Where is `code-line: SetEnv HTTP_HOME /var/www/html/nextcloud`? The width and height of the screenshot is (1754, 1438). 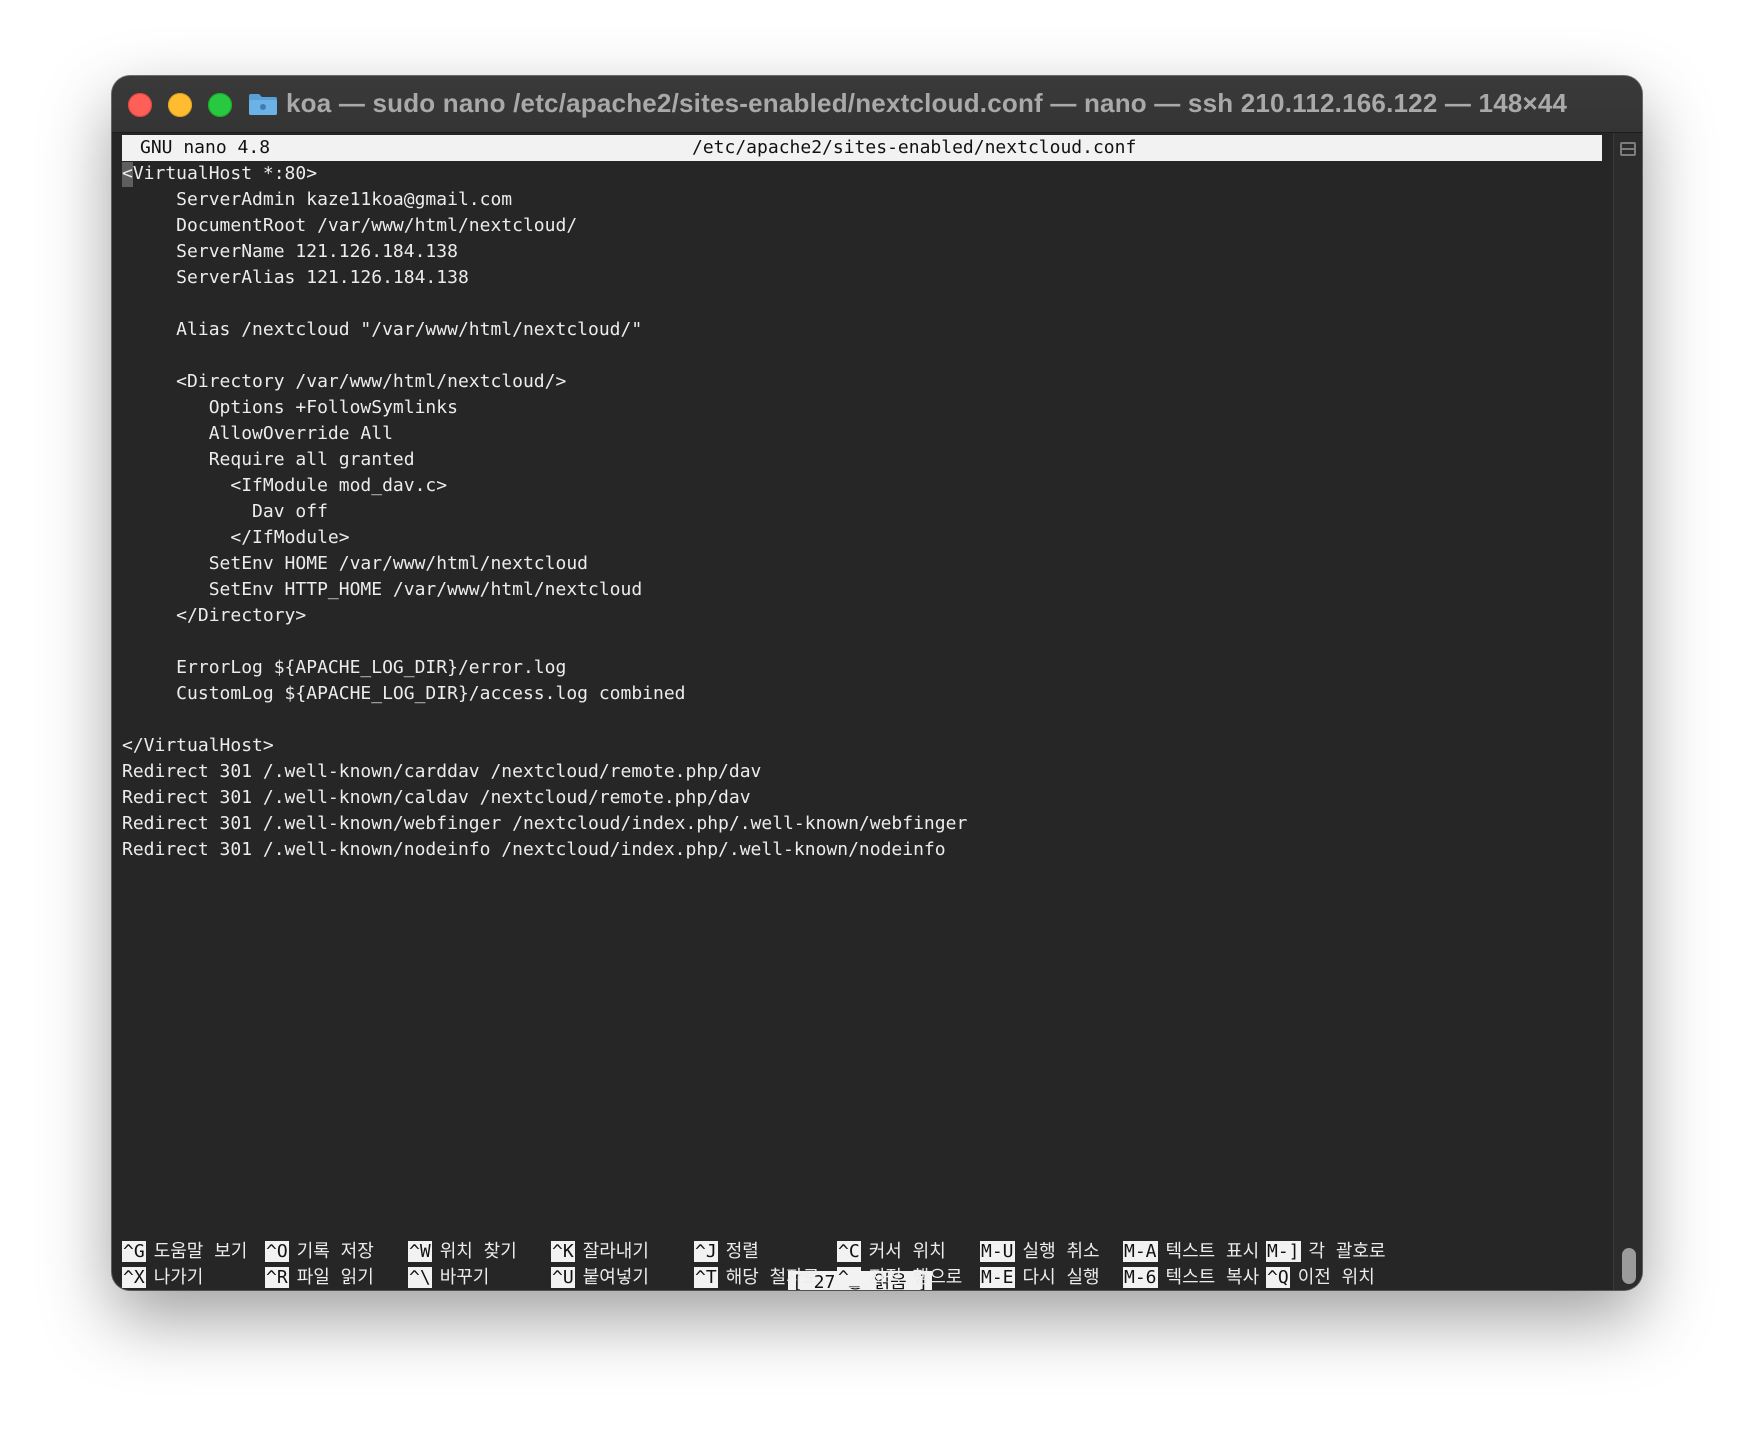
code-line: SetEnv HTTP_HOME /var/www/html/nextcloud is located at coordinates (382, 589).